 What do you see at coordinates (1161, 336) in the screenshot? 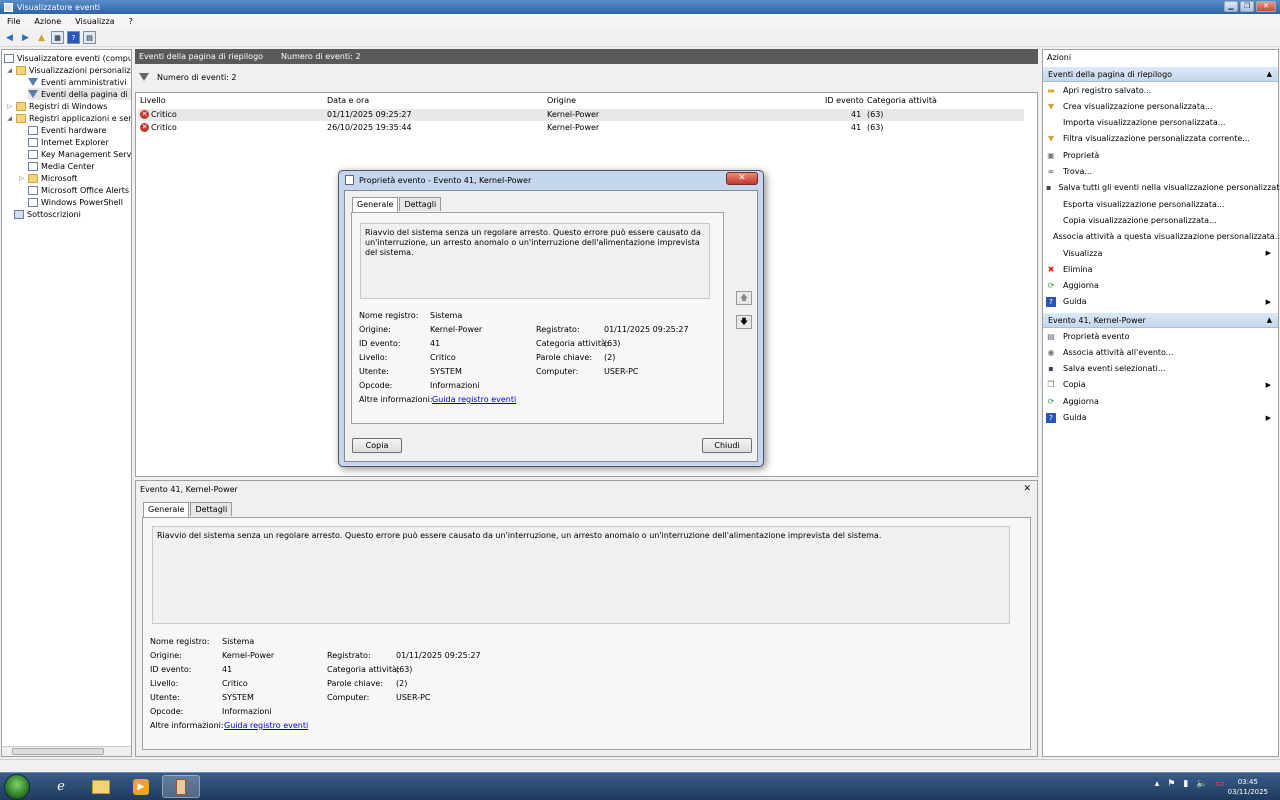
I see `action-item: ▤ Proprietà evento` at bounding box center [1161, 336].